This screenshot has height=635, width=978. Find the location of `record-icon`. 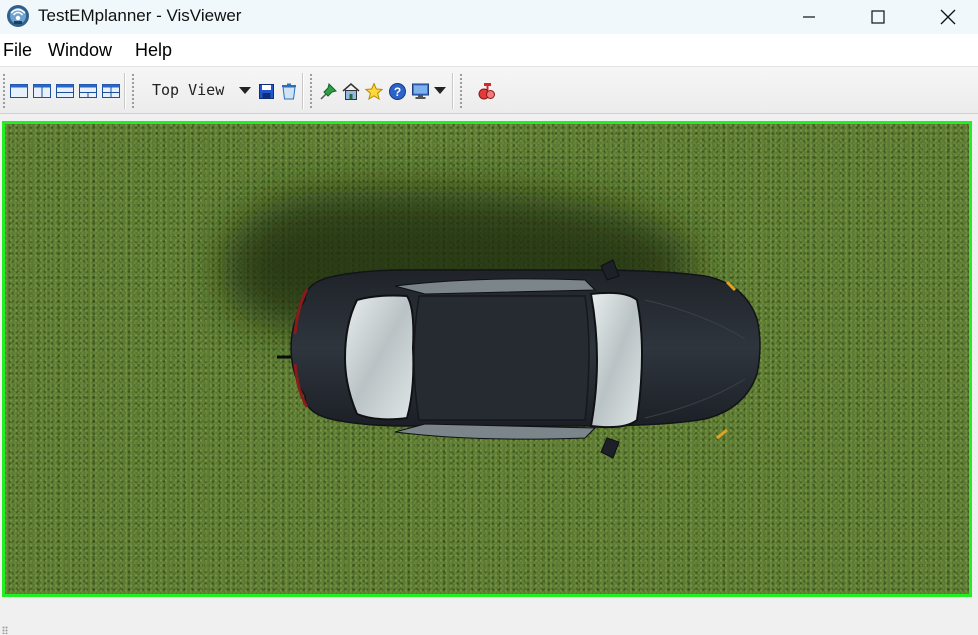

record-icon is located at coordinates (487, 91).